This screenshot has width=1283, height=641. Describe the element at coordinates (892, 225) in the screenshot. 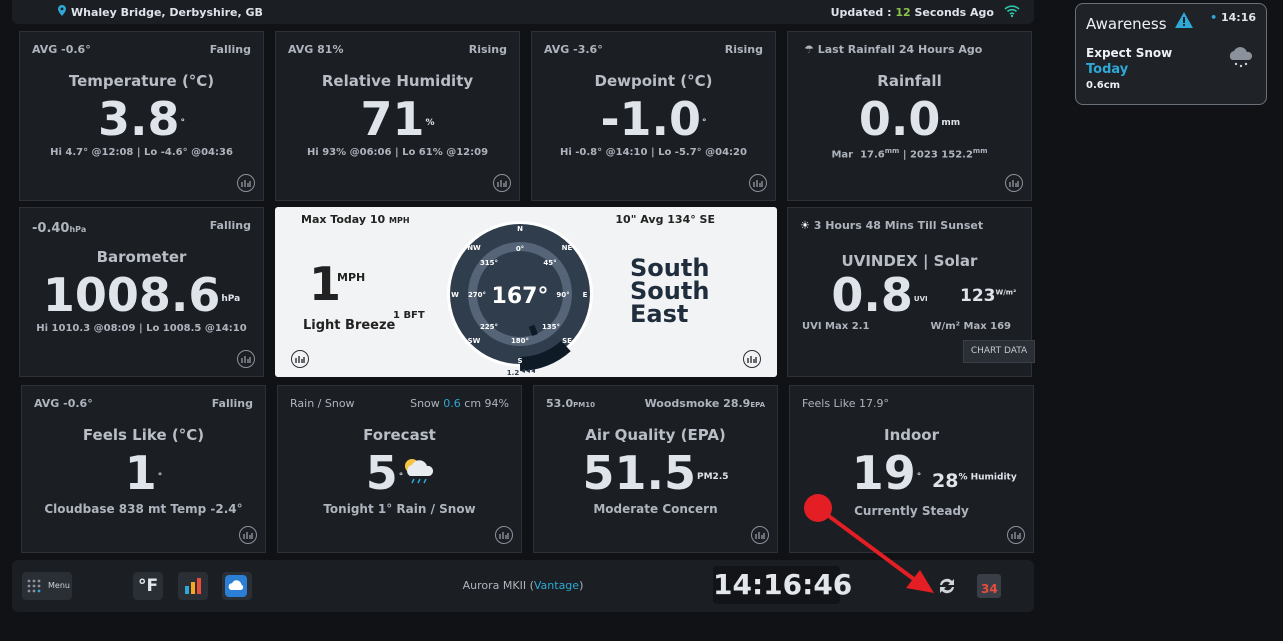

I see `sunset-countdown: ☀ 3 Hours 48 Mins Till Sunset` at that location.